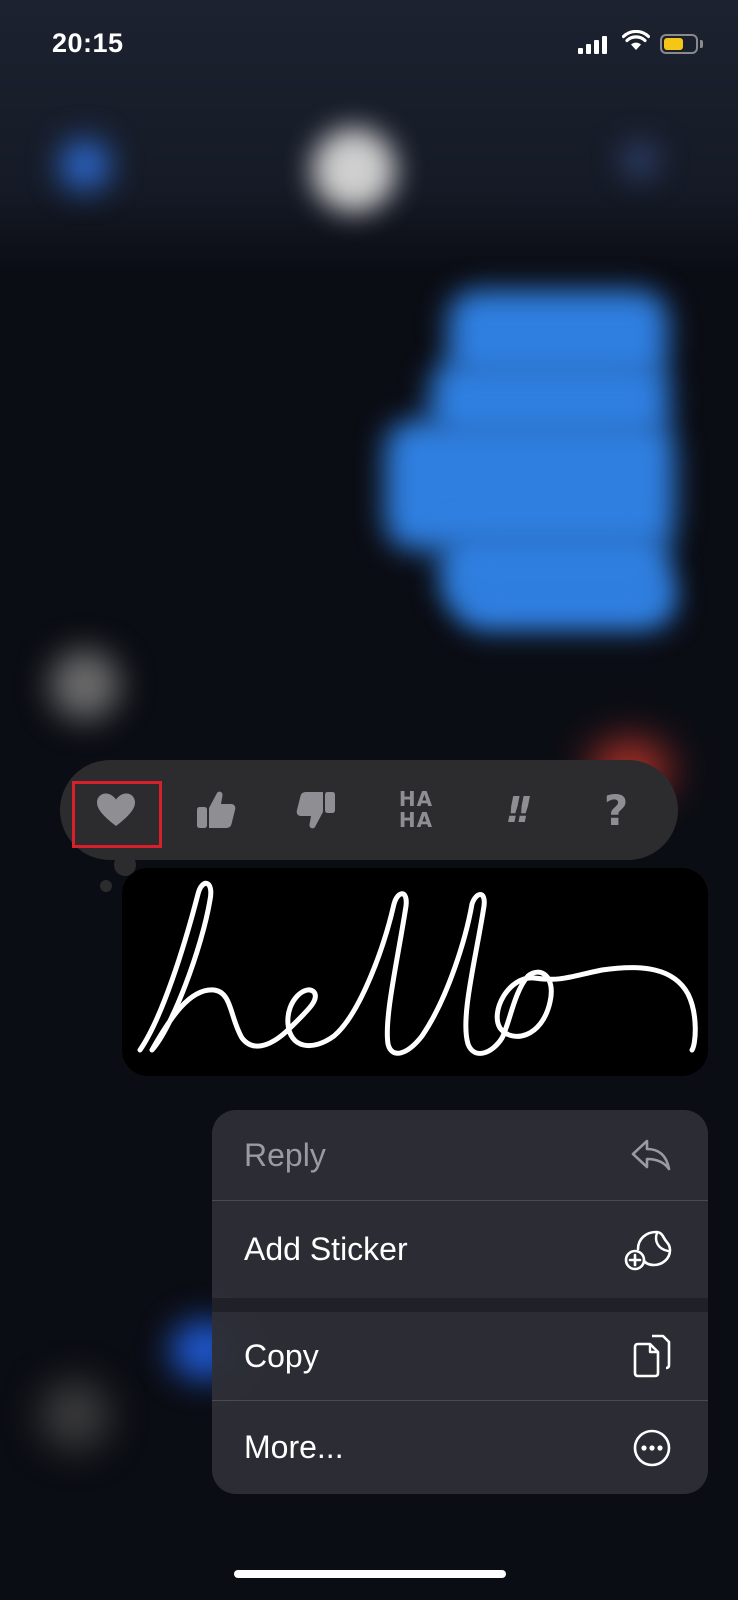 Image resolution: width=738 pixels, height=1600 pixels. What do you see at coordinates (417, 968) in the screenshot?
I see `handwritten-hello` at bounding box center [417, 968].